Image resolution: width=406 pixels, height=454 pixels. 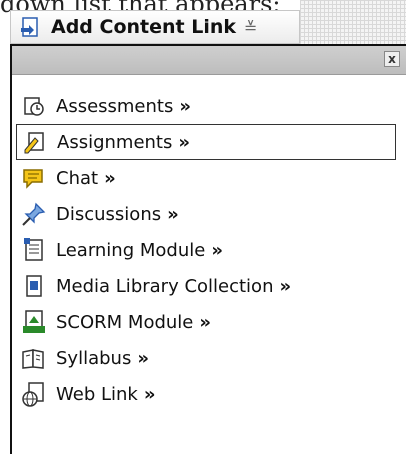 I want to click on menu-item-assignments: Assignments », so click(x=206, y=142).